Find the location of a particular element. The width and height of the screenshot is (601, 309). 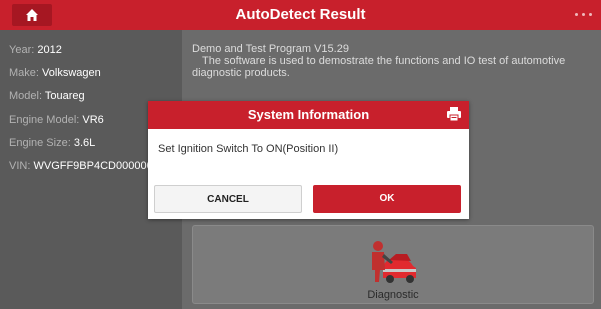

info-value: 2012 is located at coordinates (49, 50).